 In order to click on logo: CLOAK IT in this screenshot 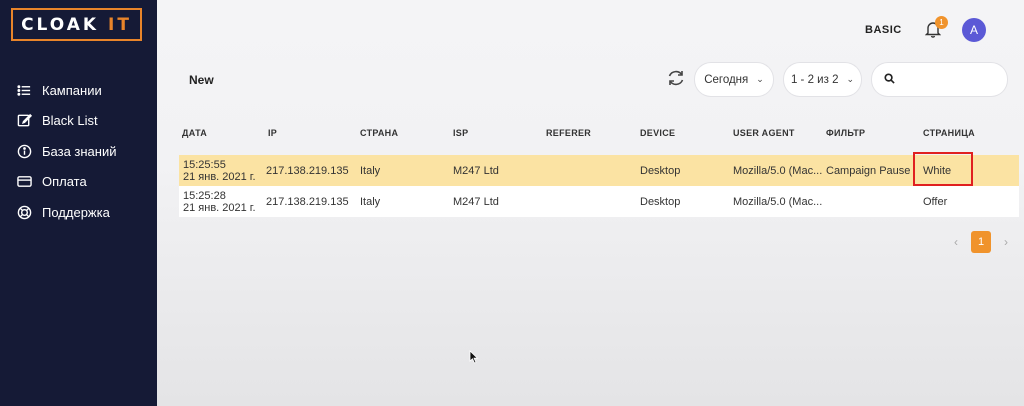, I will do `click(76, 24)`.